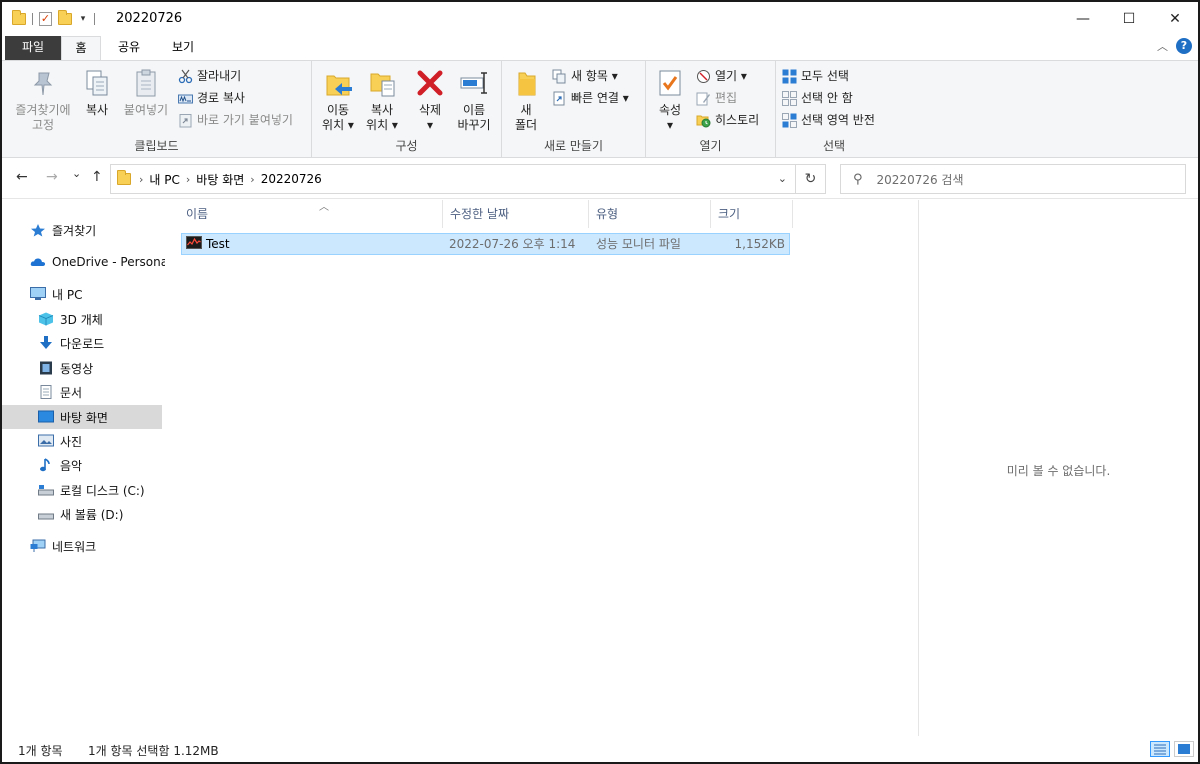 This screenshot has width=1200, height=764. I want to click on sidebar-item-network: 네트워크, so click(82, 546).